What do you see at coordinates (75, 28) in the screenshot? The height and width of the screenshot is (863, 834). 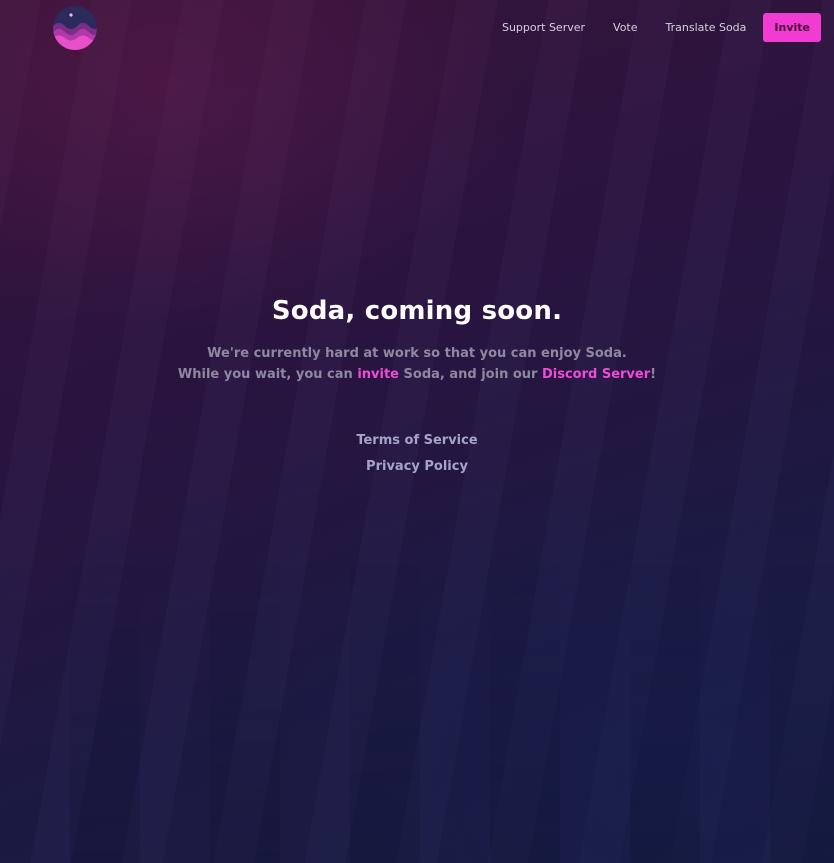 I see `soda-logo-icon` at bounding box center [75, 28].